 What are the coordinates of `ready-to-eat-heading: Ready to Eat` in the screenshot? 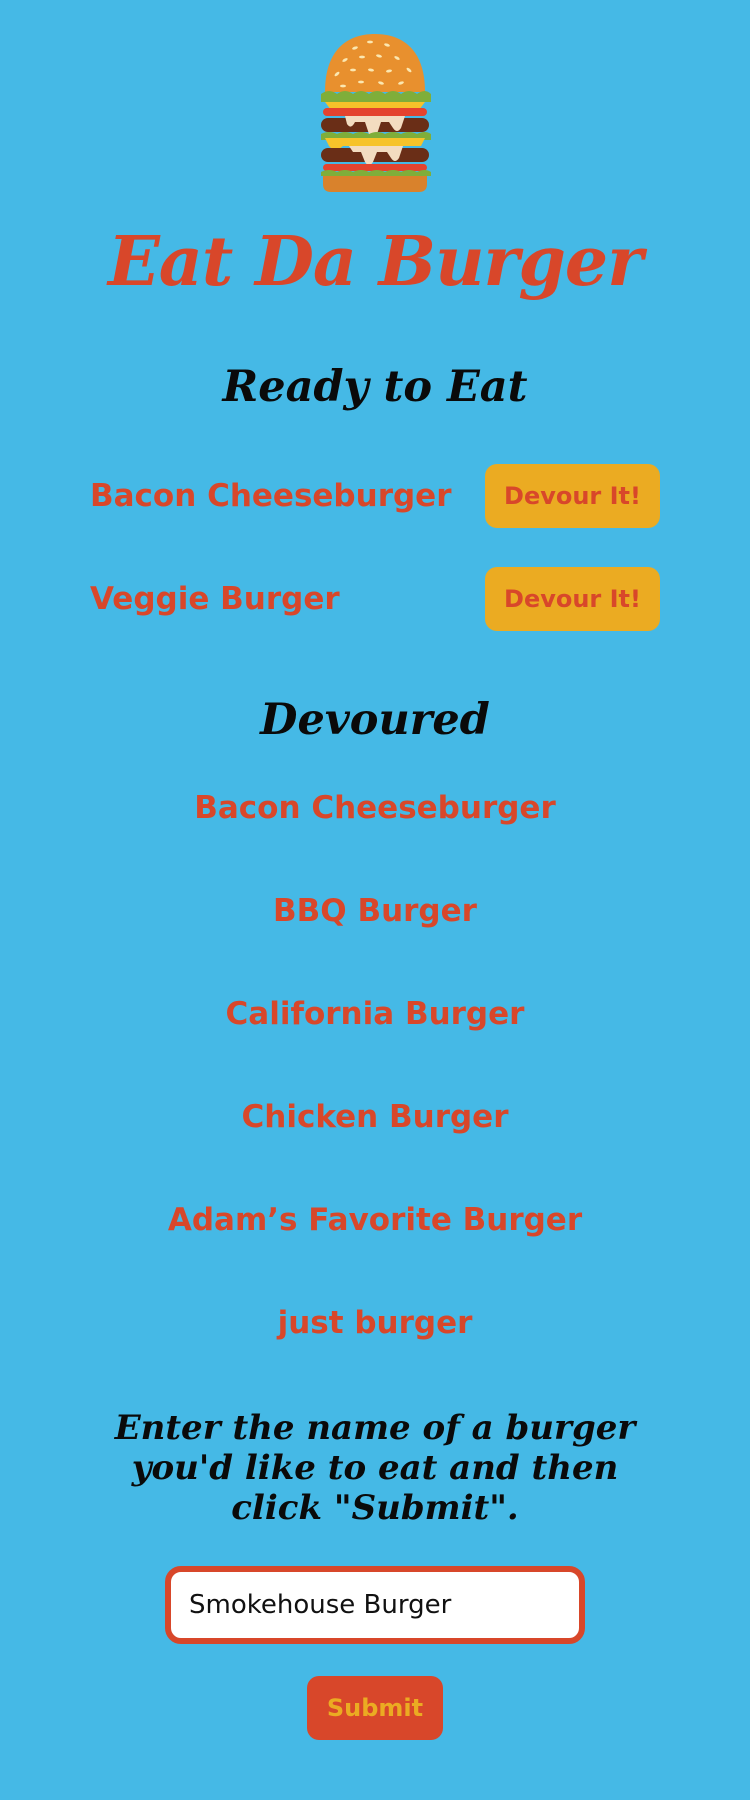 It's located at (375, 387).